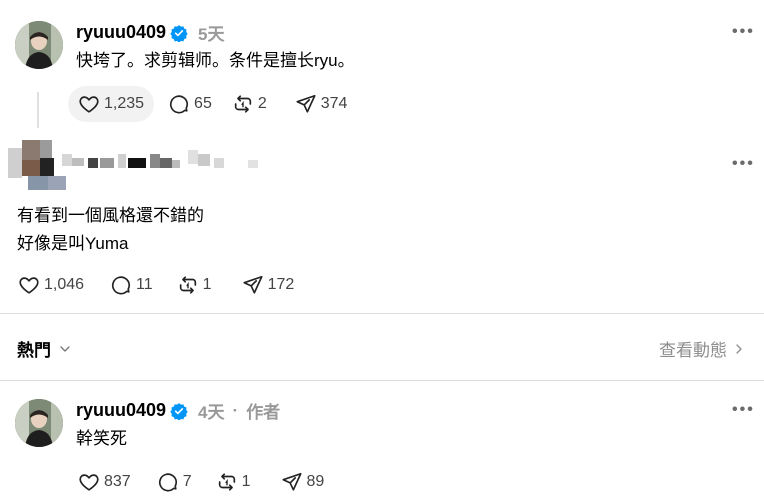 The height and width of the screenshot is (500, 764). I want to click on like-count: 1,235, so click(124, 103).